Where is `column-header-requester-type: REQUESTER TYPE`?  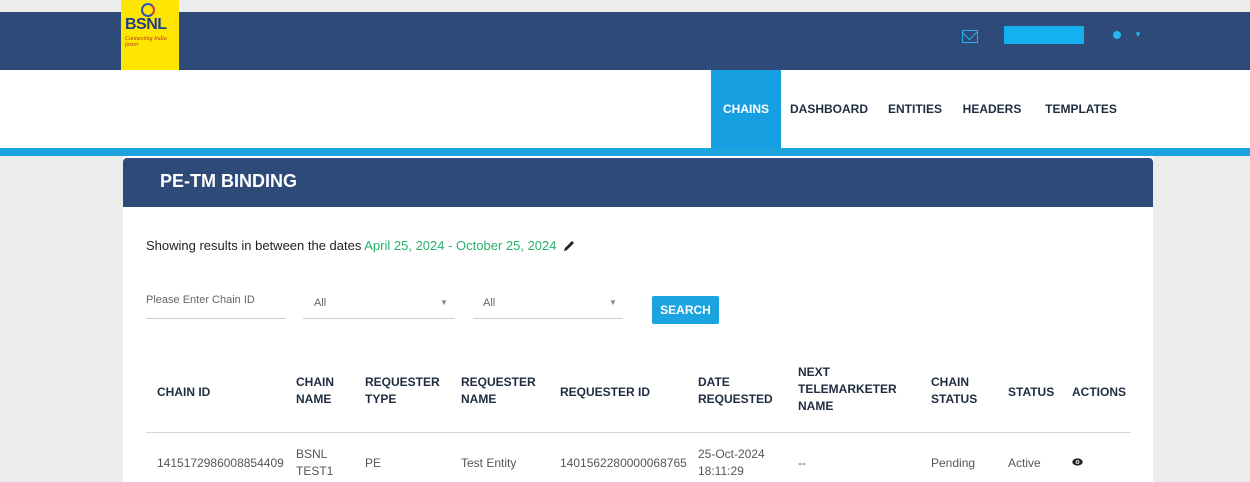
column-header-requester-type: REQUESTER TYPE is located at coordinates (402, 390).